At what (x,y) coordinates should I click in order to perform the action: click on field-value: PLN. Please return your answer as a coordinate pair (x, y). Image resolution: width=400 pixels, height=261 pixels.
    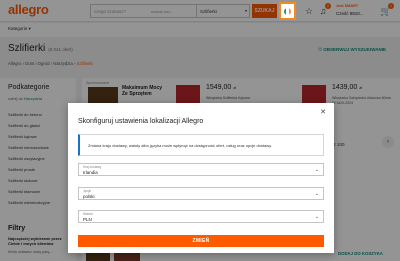
    Looking at the image, I should click on (87, 219).